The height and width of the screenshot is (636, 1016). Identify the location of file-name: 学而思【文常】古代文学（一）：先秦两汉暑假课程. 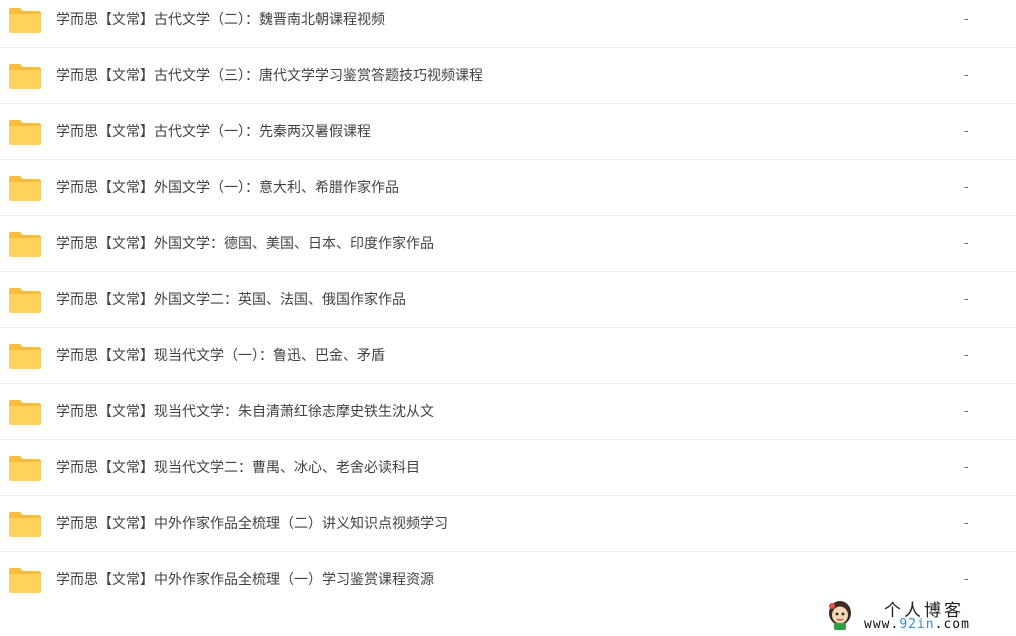
(213, 132).